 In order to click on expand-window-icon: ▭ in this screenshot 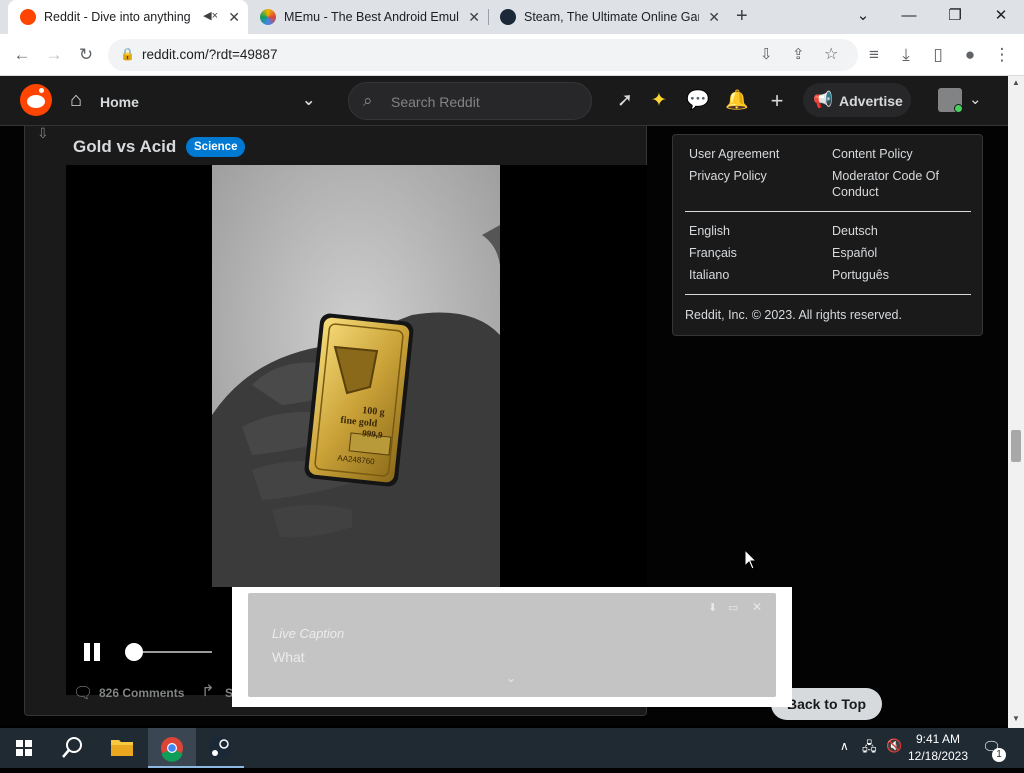, I will do `click(733, 607)`.